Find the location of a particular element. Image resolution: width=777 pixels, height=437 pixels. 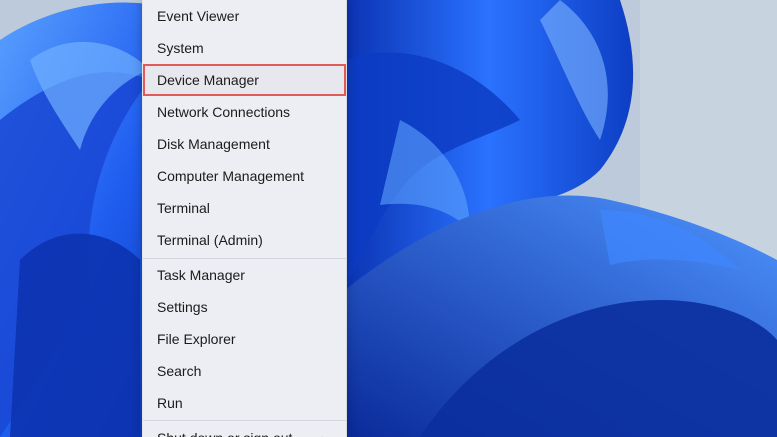

menu-item-file-explorer: File Explorer is located at coordinates (244, 339).